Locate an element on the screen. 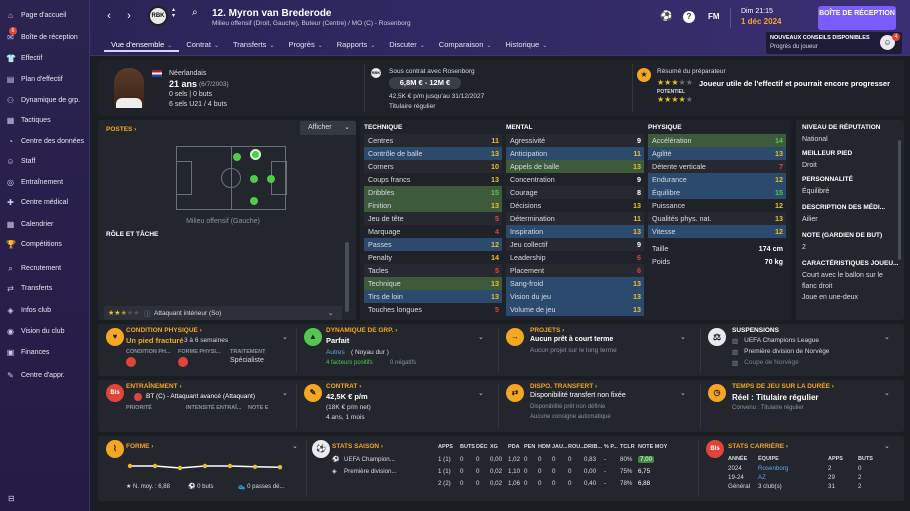 The height and width of the screenshot is (511, 910). attribute-row: Détente verticale 7 is located at coordinates (717, 166).